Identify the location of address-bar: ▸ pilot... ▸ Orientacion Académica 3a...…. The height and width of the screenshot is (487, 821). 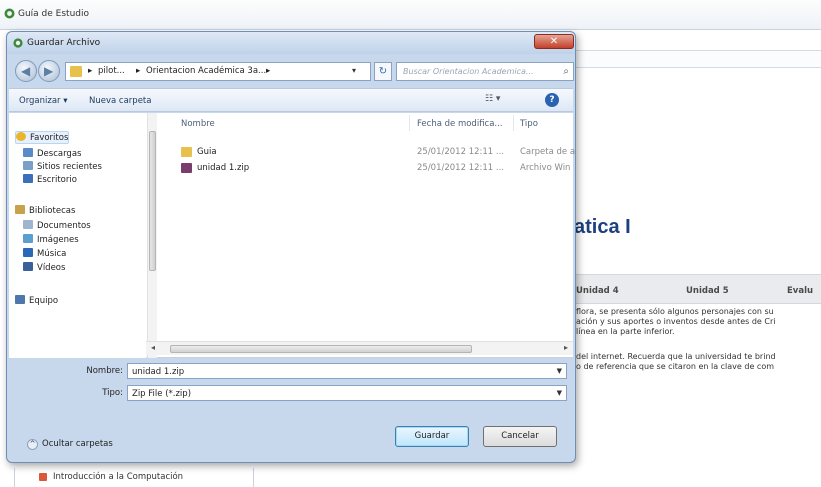
(218, 71).